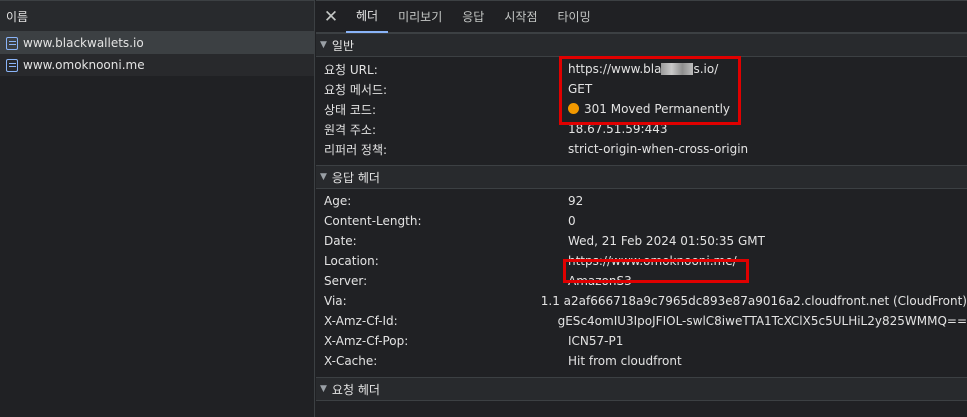  What do you see at coordinates (366, 341) in the screenshot?
I see `header-key: X-Amz-Cf-Pop:` at bounding box center [366, 341].